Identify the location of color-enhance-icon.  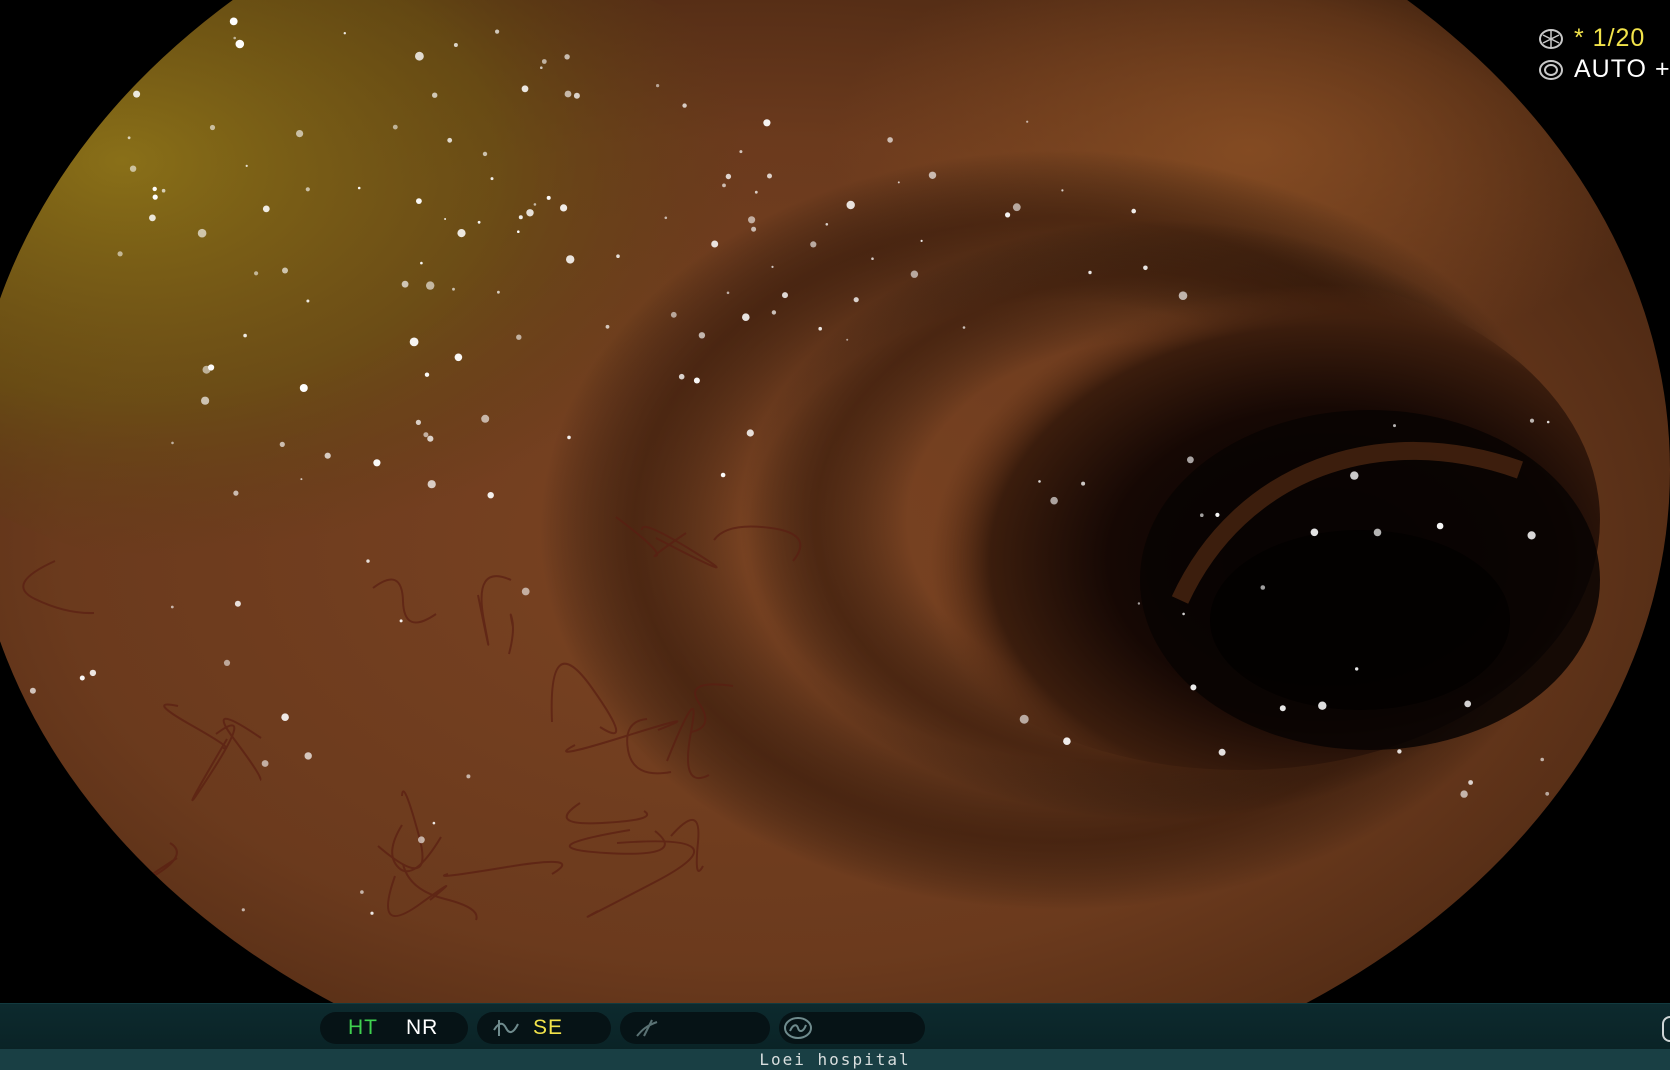
(647, 1028).